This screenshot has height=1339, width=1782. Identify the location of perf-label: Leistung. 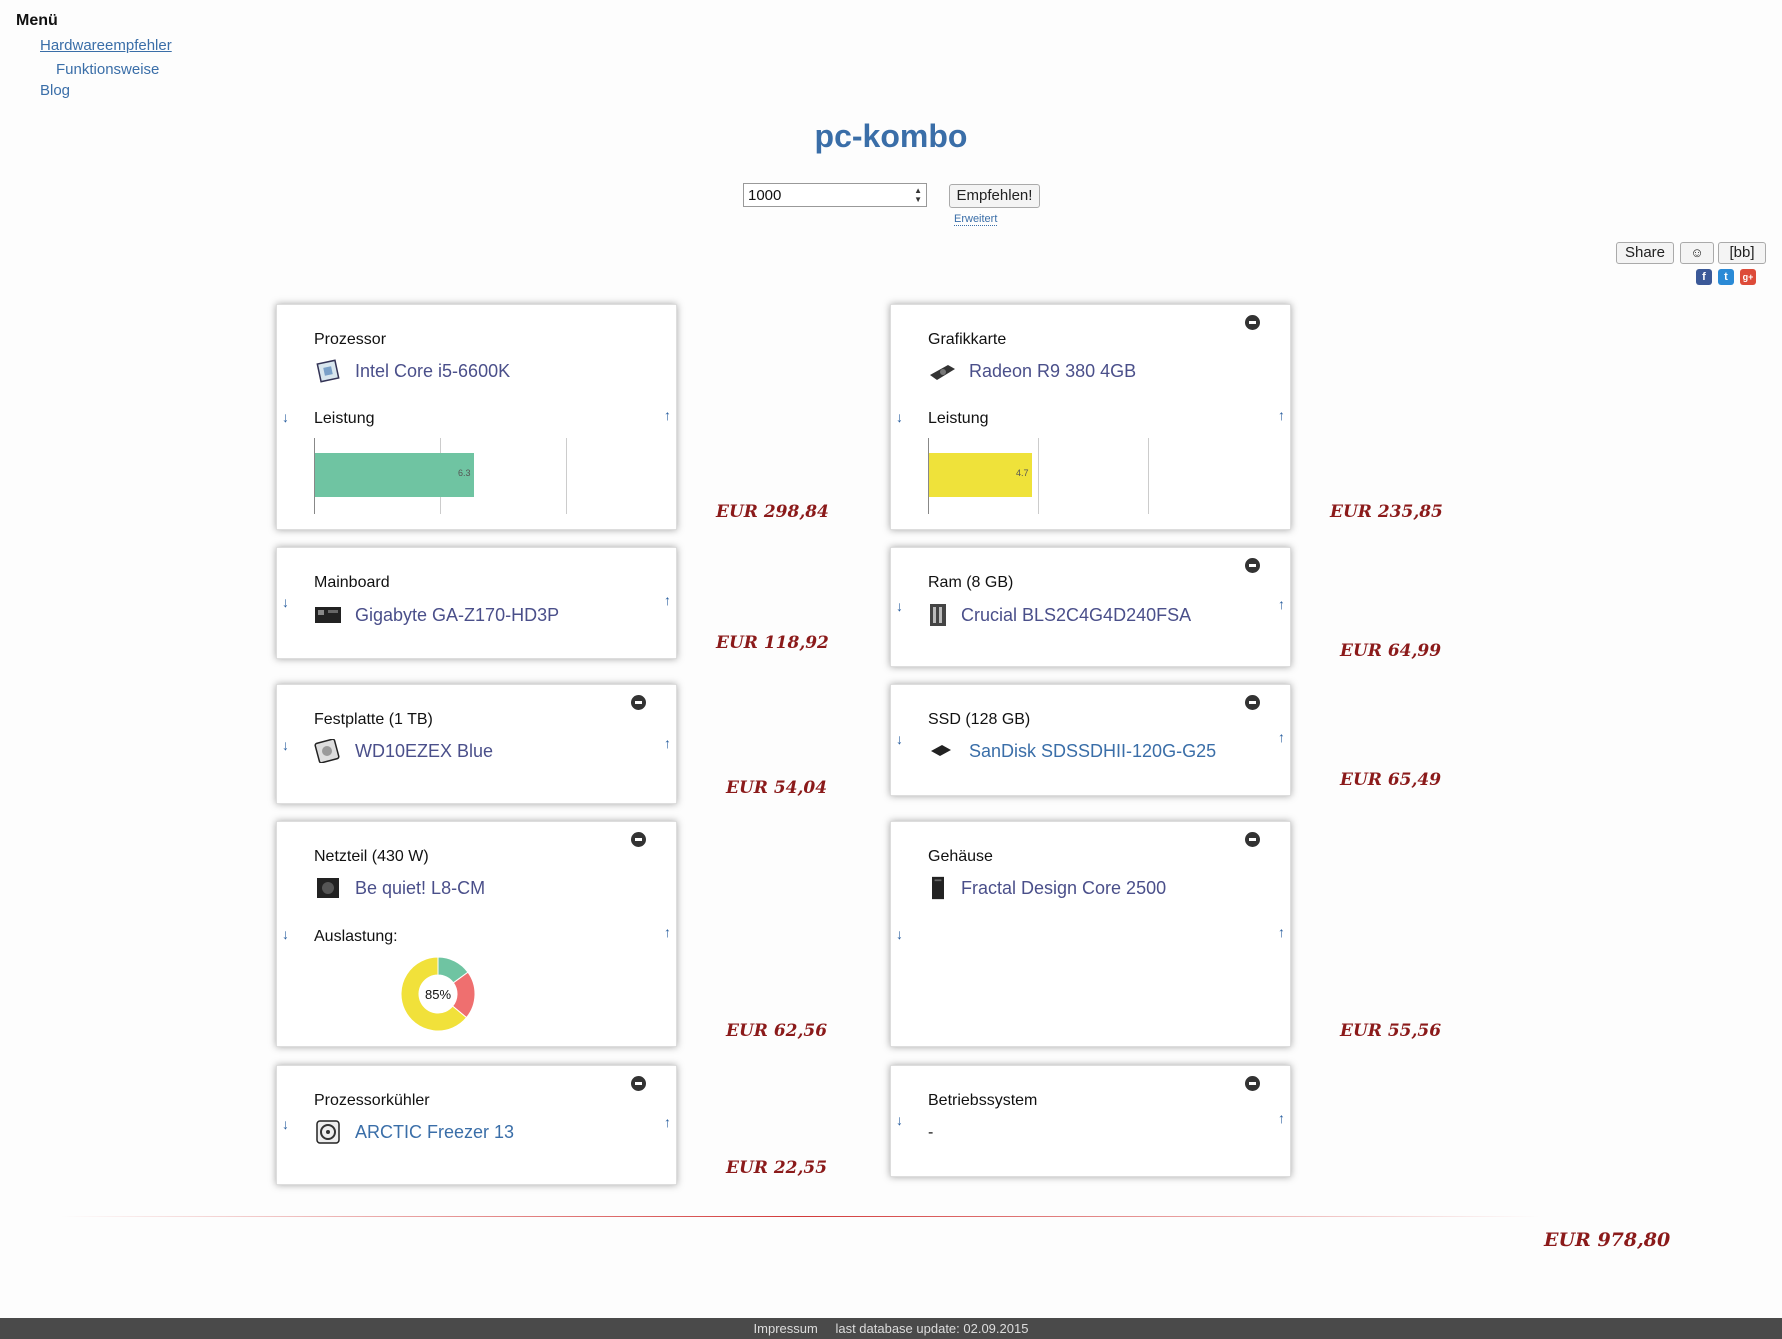
(958, 418).